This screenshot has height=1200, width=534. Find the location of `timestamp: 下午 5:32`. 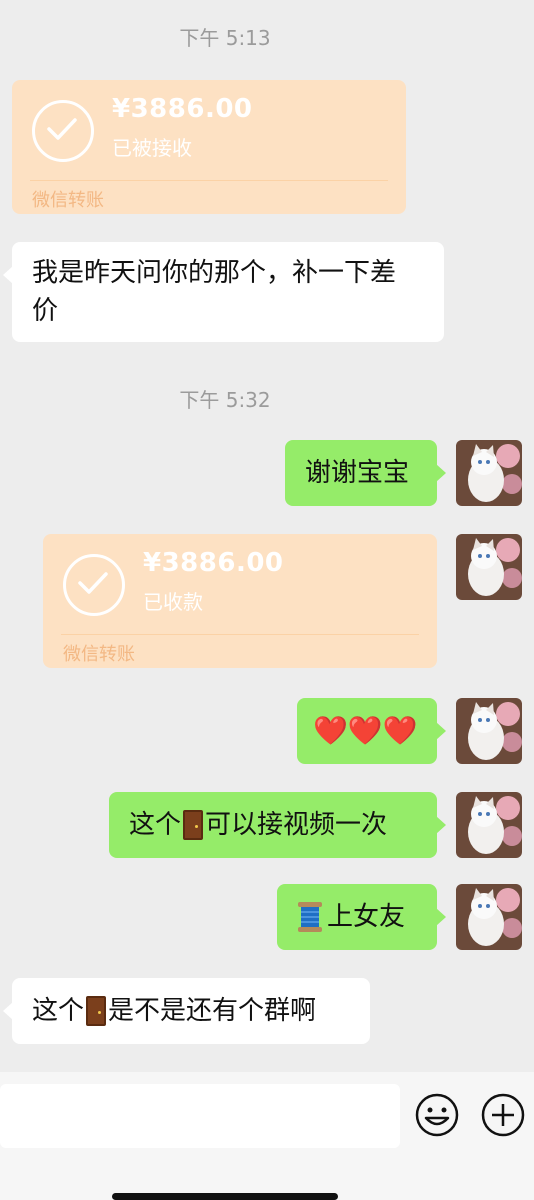

timestamp: 下午 5:32 is located at coordinates (225, 400).